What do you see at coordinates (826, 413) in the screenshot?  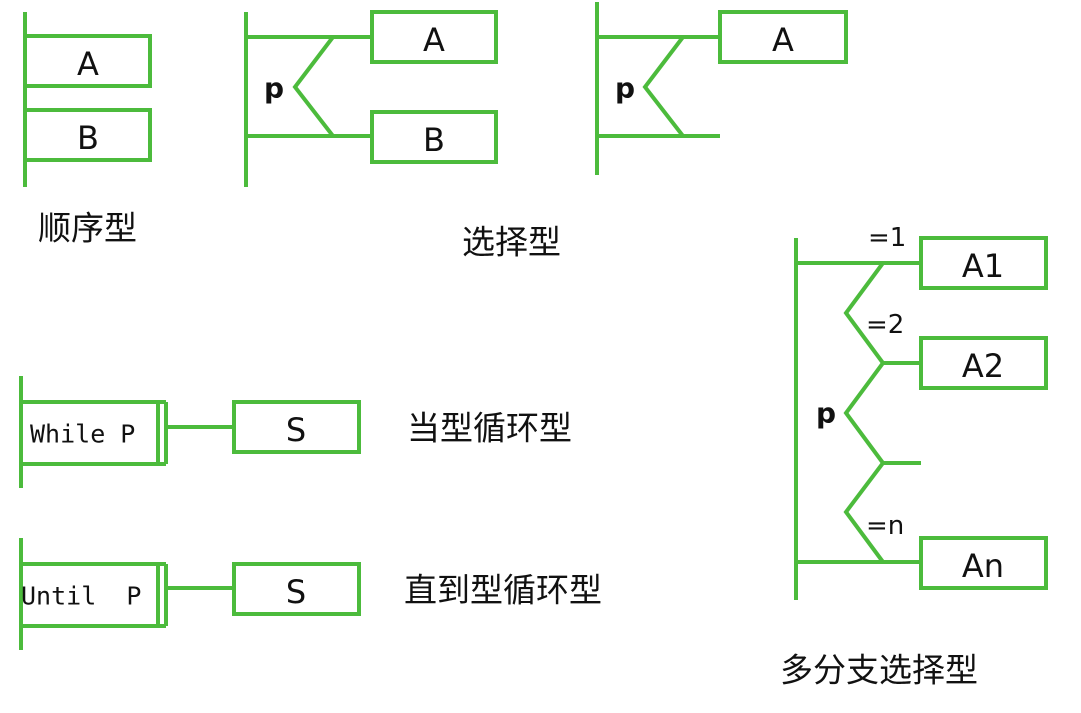 I see `multi-branch-condition-label: p` at bounding box center [826, 413].